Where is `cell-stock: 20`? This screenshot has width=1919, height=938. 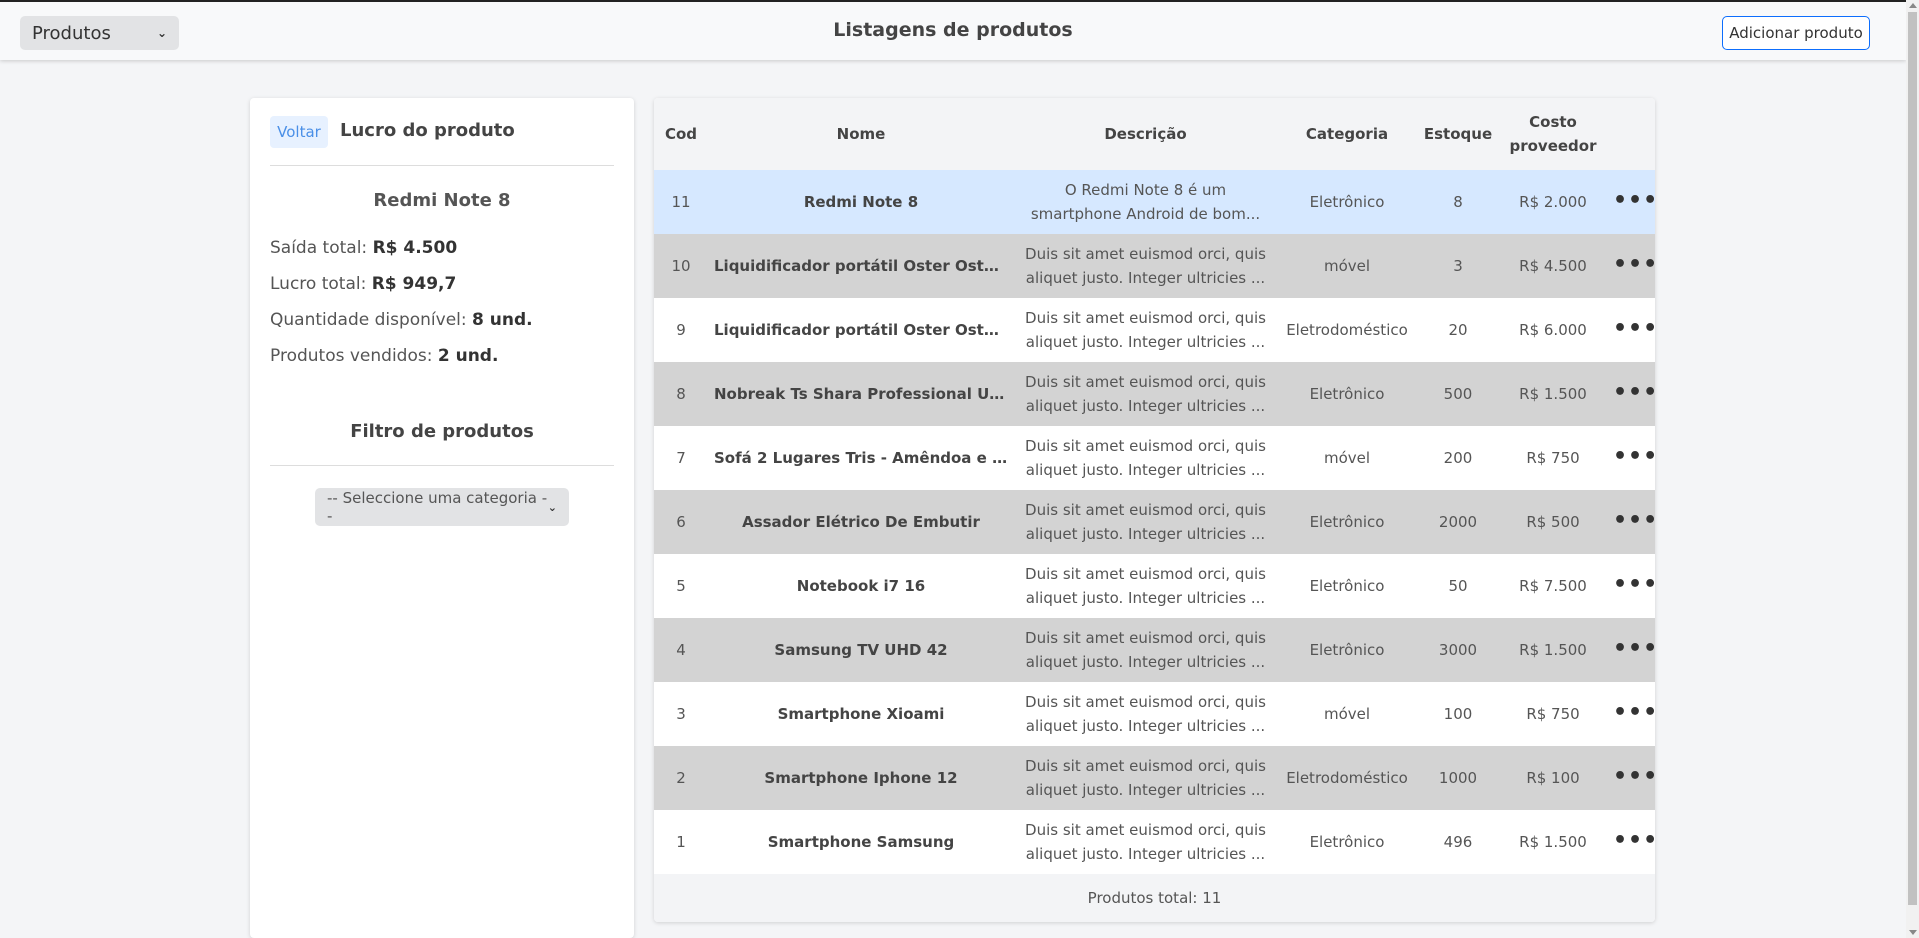
cell-stock: 20 is located at coordinates (1458, 330).